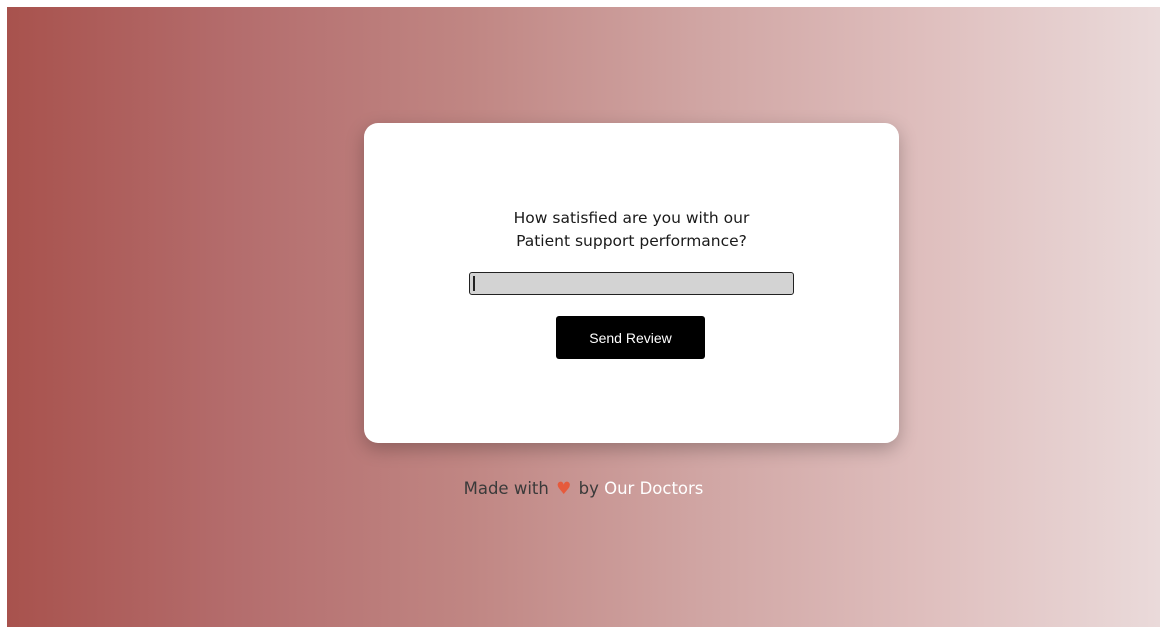 This screenshot has width=1160, height=628. What do you see at coordinates (588, 488) in the screenshot?
I see `footer-middle: by` at bounding box center [588, 488].